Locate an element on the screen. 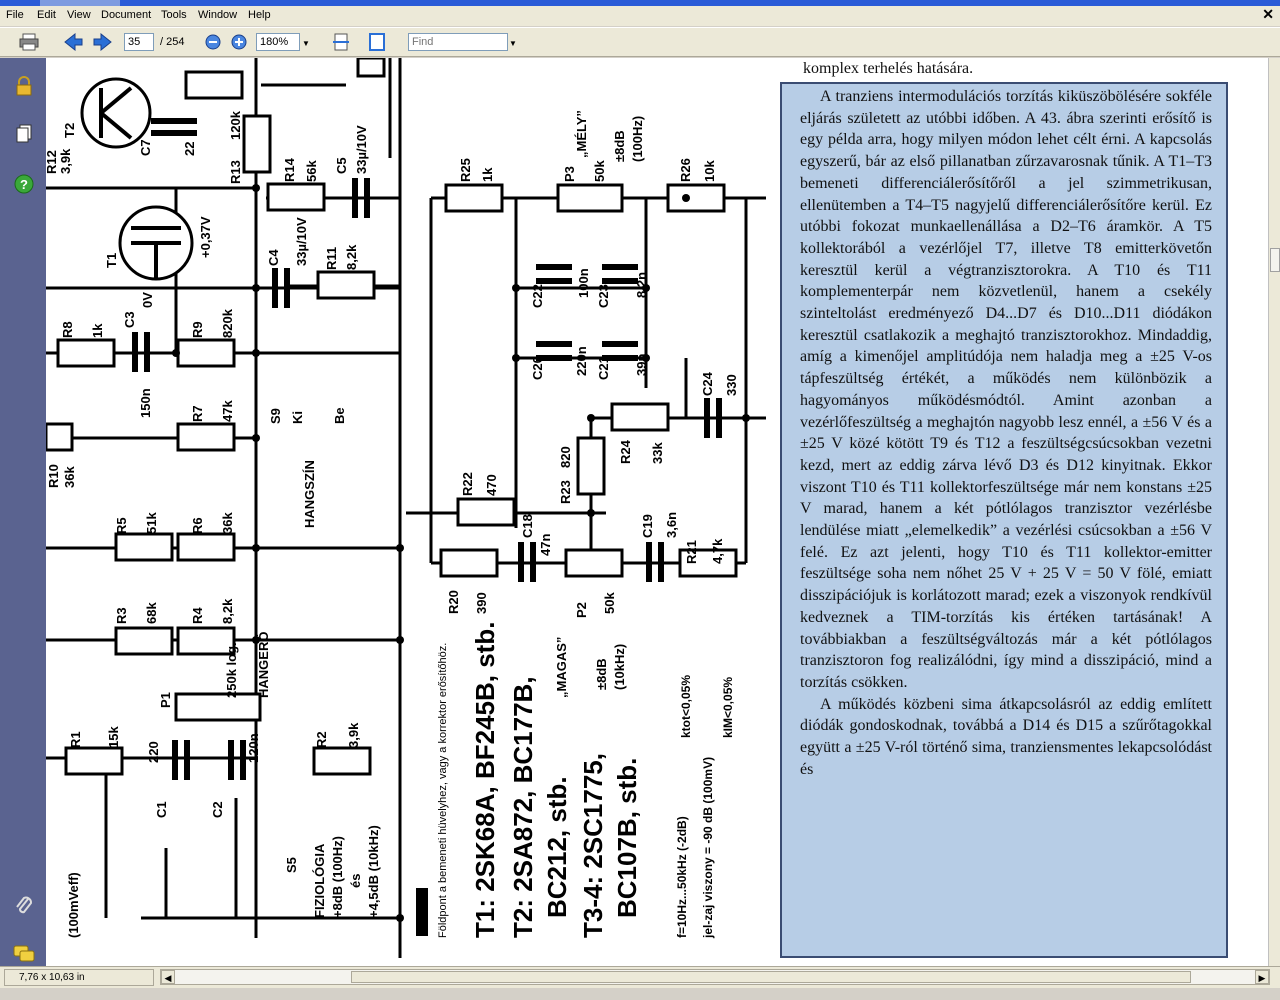  schematic-label: C2 is located at coordinates (217, 809).